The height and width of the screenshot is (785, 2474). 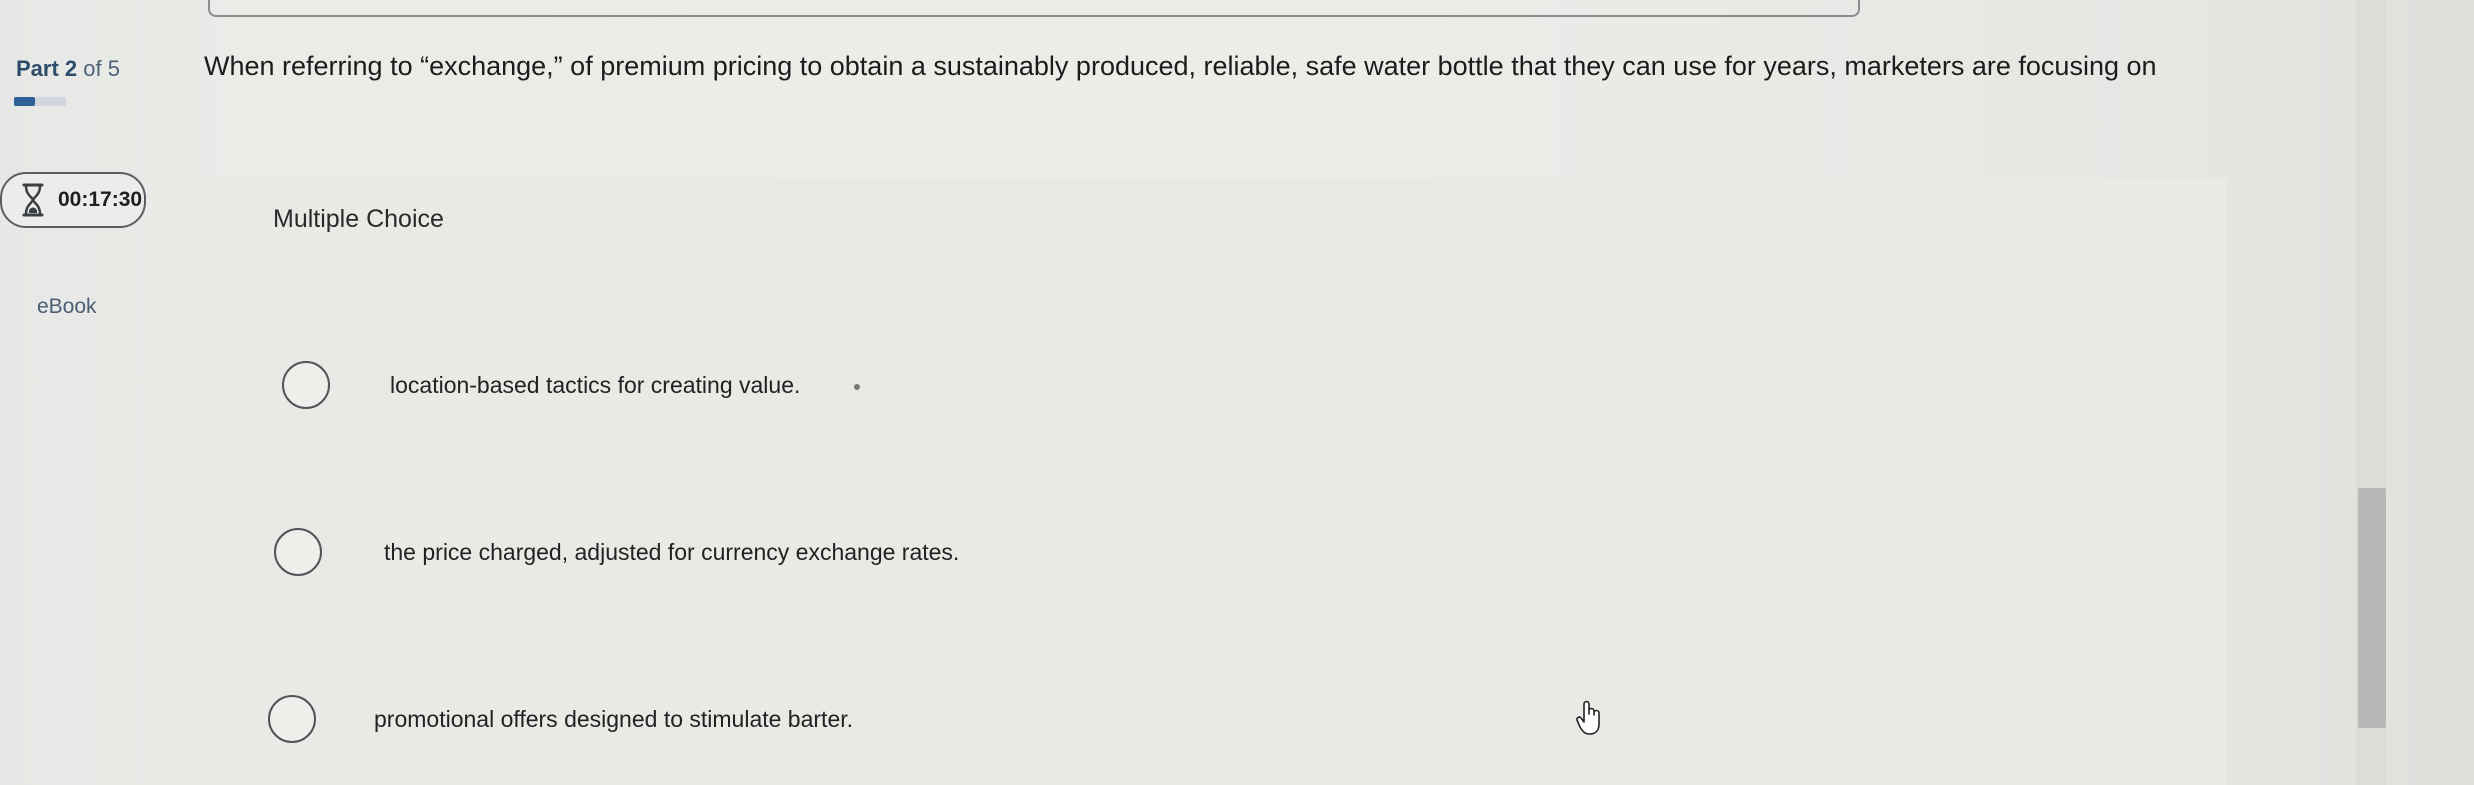 I want to click on part-progress-bar, so click(x=40, y=101).